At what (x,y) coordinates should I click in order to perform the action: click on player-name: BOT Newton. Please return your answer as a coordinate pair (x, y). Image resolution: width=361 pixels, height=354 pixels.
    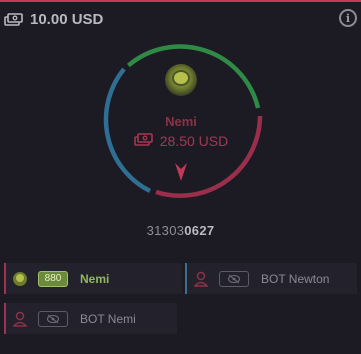
    Looking at the image, I should click on (295, 278).